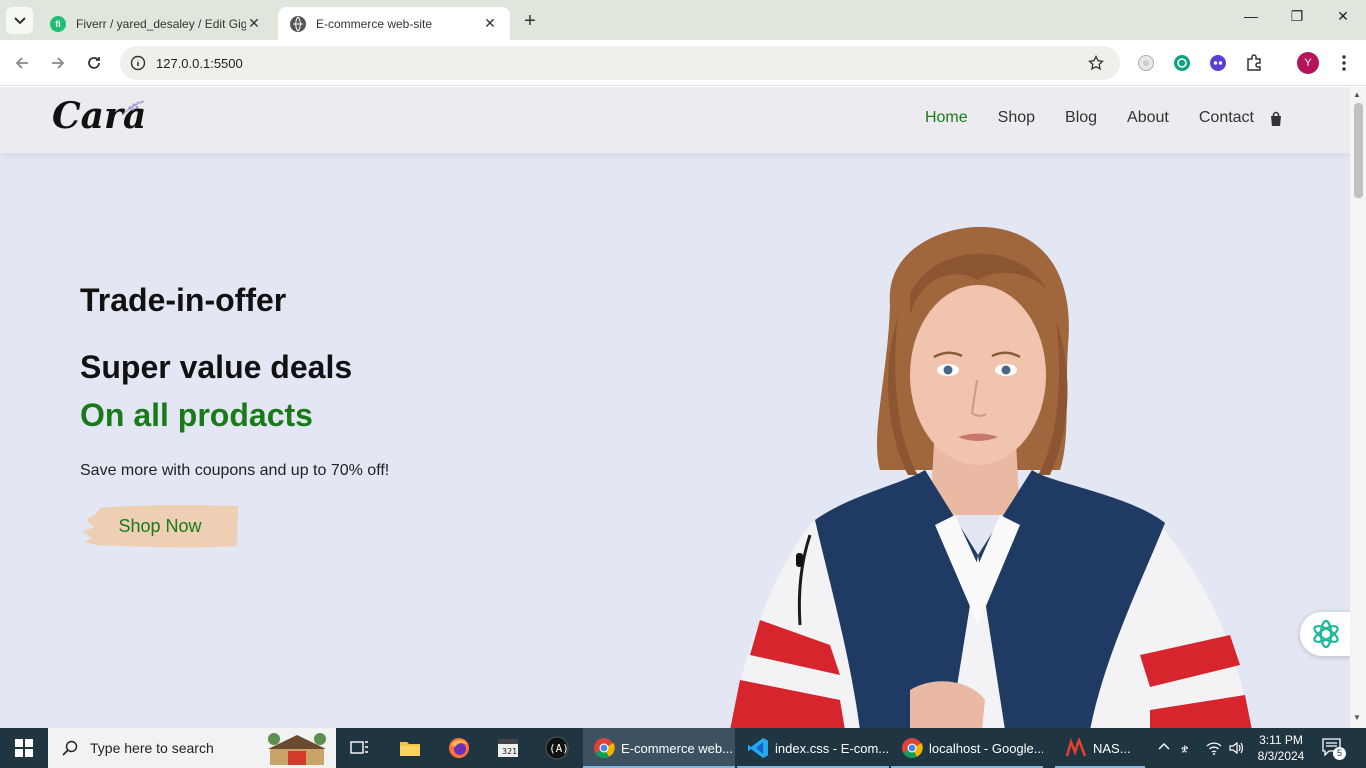  I want to click on back-button, so click(22, 63).